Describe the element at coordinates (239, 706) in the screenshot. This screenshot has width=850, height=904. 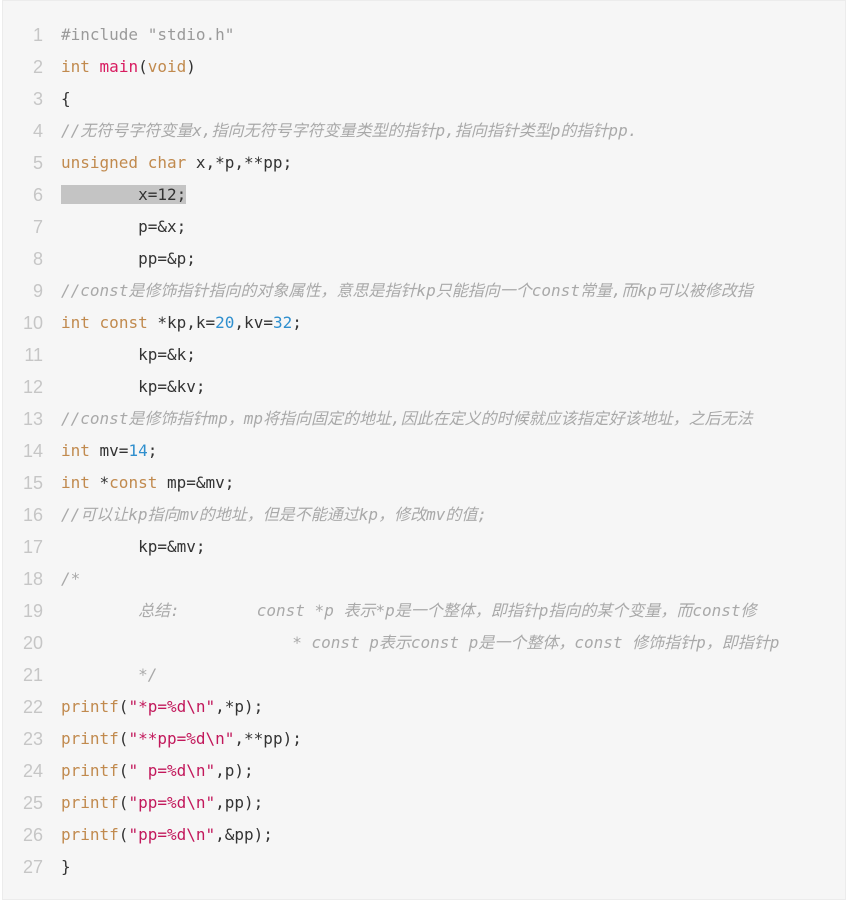
I see `code-token: ,*p);` at that location.